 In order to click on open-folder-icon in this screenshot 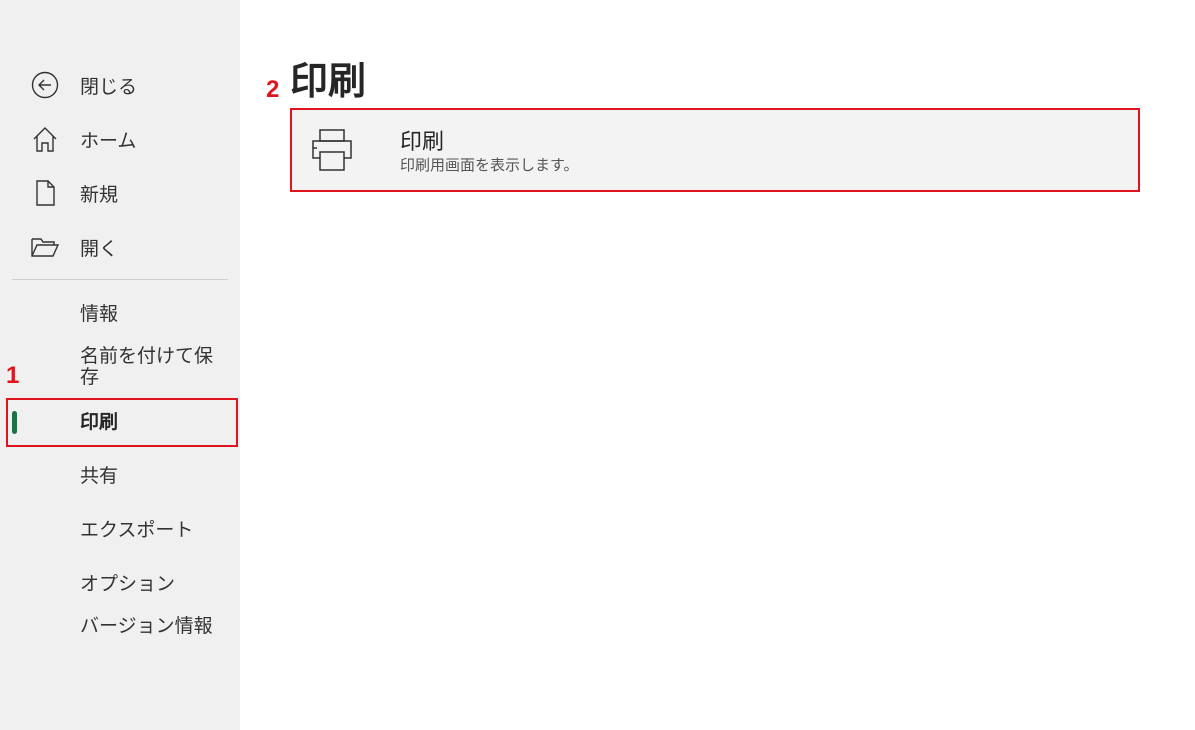, I will do `click(45, 247)`.